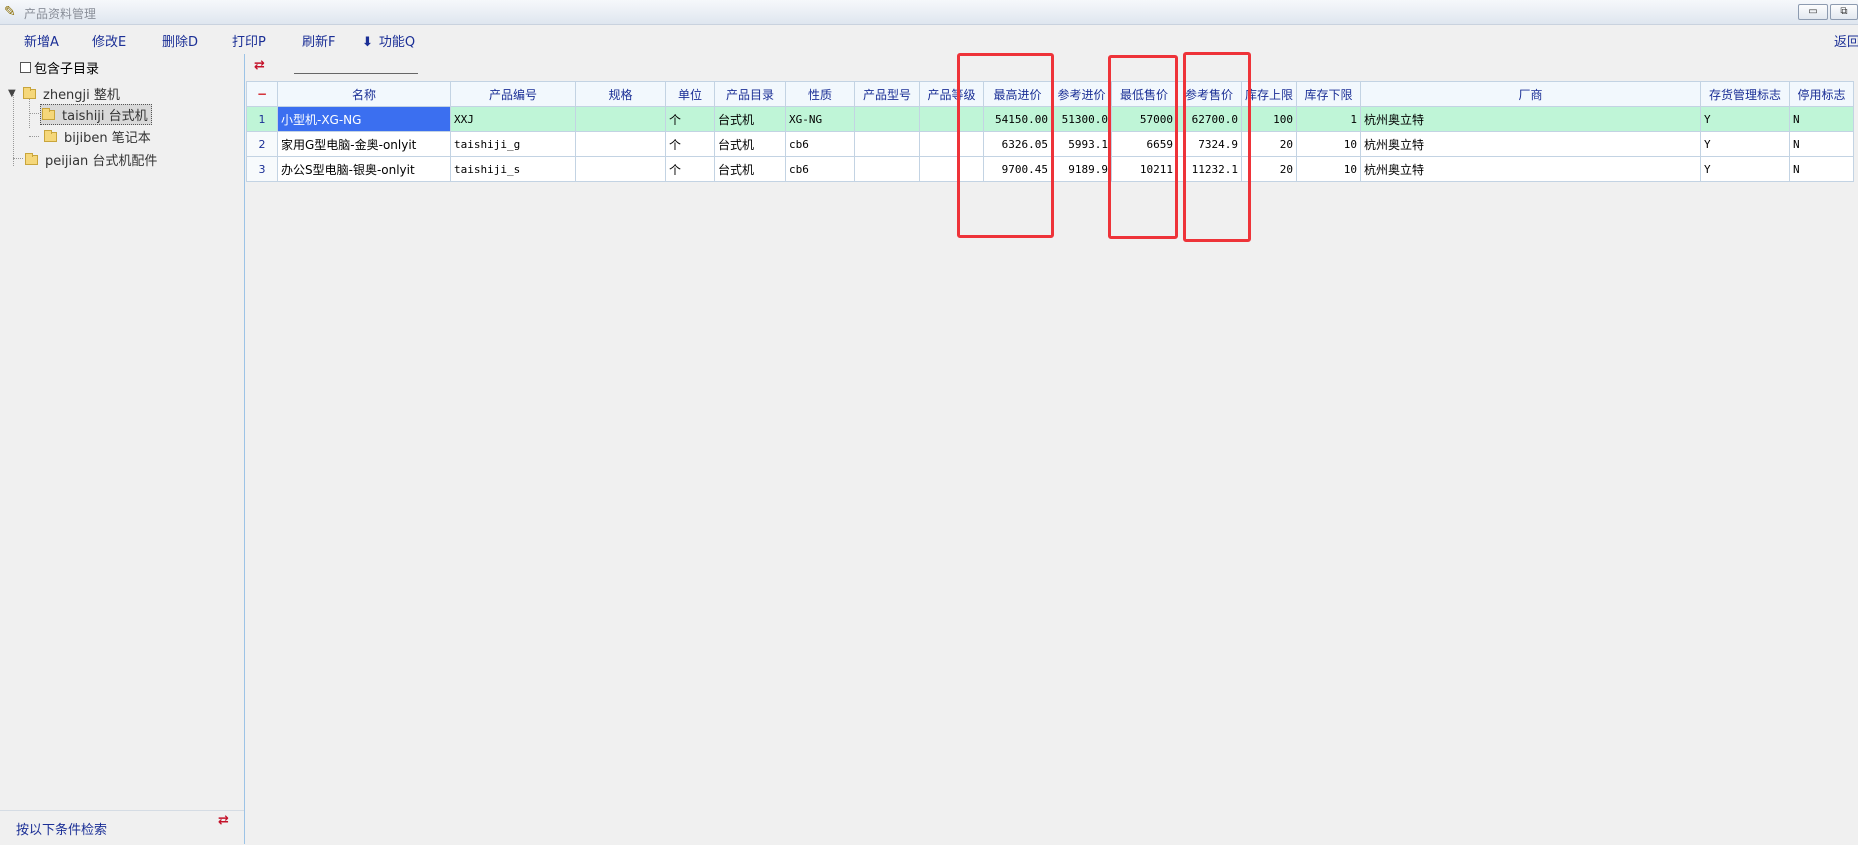 The image size is (1858, 845). Describe the element at coordinates (1328, 119) in the screenshot. I see `cell-stock-min: 1` at that location.